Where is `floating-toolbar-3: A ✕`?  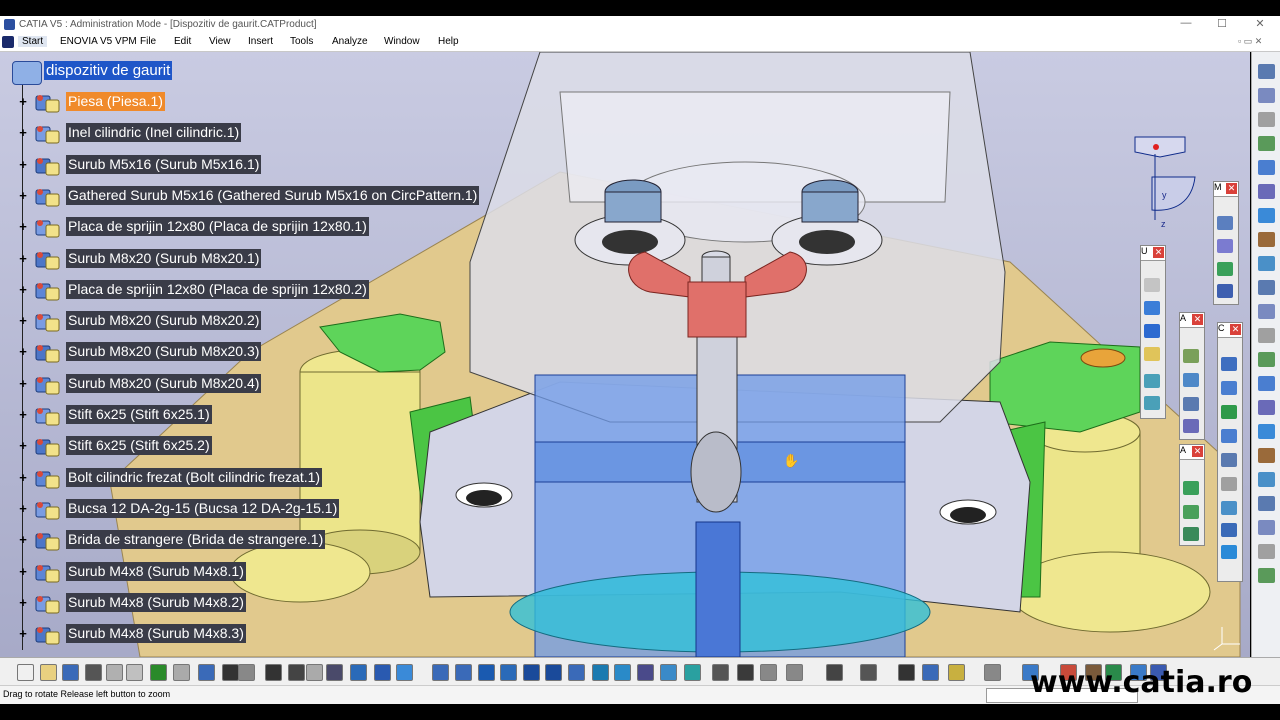 floating-toolbar-3: A ✕ is located at coordinates (1192, 376).